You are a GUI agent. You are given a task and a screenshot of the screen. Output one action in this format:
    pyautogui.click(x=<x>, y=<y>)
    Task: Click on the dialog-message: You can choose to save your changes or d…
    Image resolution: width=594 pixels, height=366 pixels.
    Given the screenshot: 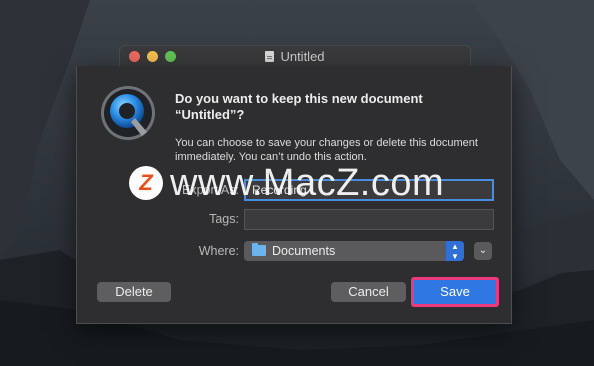 What is the action you would take?
    pyautogui.click(x=326, y=150)
    